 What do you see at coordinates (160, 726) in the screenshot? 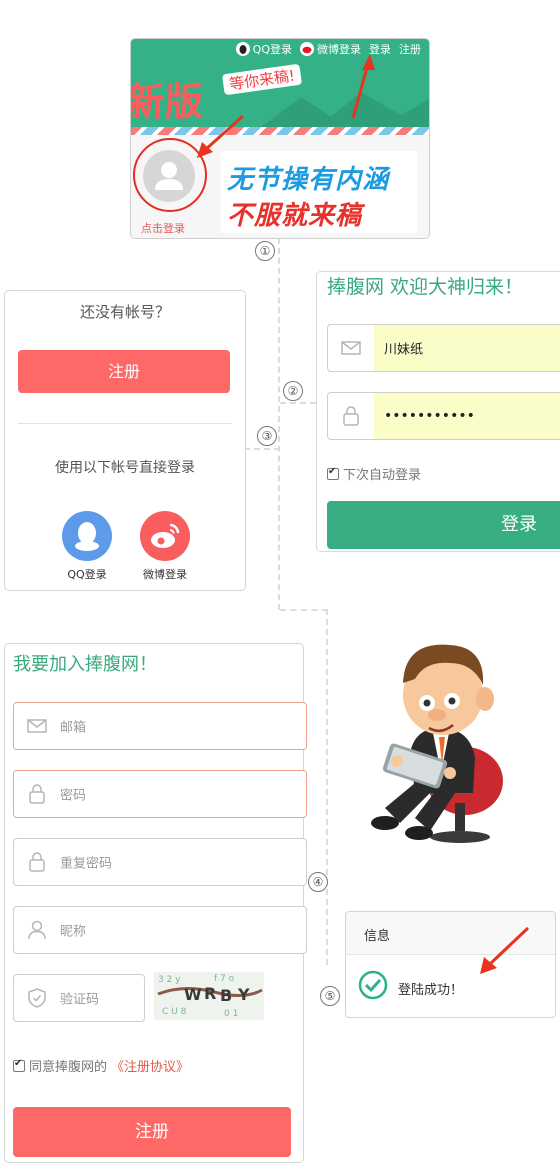
I see `email-field: 邮箱` at bounding box center [160, 726].